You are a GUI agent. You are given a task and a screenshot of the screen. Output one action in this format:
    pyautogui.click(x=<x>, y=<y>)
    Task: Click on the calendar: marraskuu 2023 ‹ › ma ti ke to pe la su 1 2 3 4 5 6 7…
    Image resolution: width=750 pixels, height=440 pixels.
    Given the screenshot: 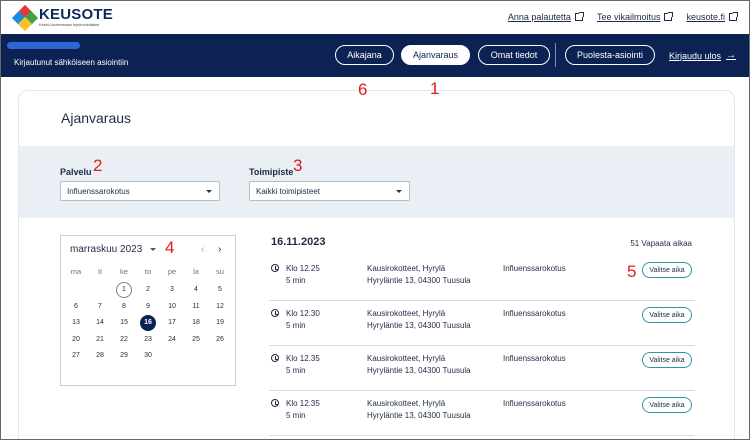 What is the action you would take?
    pyautogui.click(x=148, y=310)
    